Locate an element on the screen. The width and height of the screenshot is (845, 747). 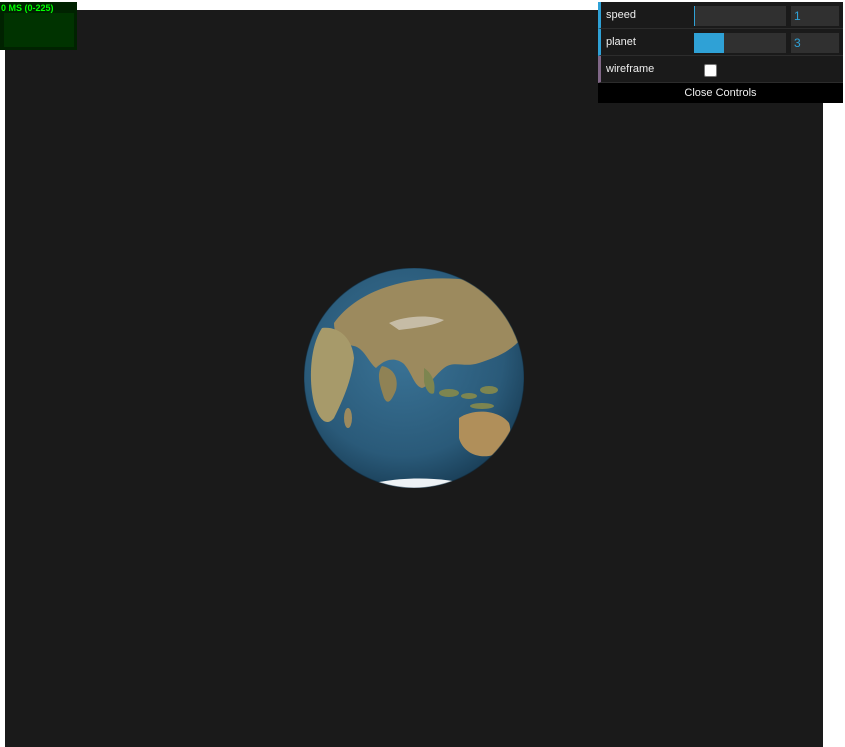
stats-graph-fill is located at coordinates (39, 30).